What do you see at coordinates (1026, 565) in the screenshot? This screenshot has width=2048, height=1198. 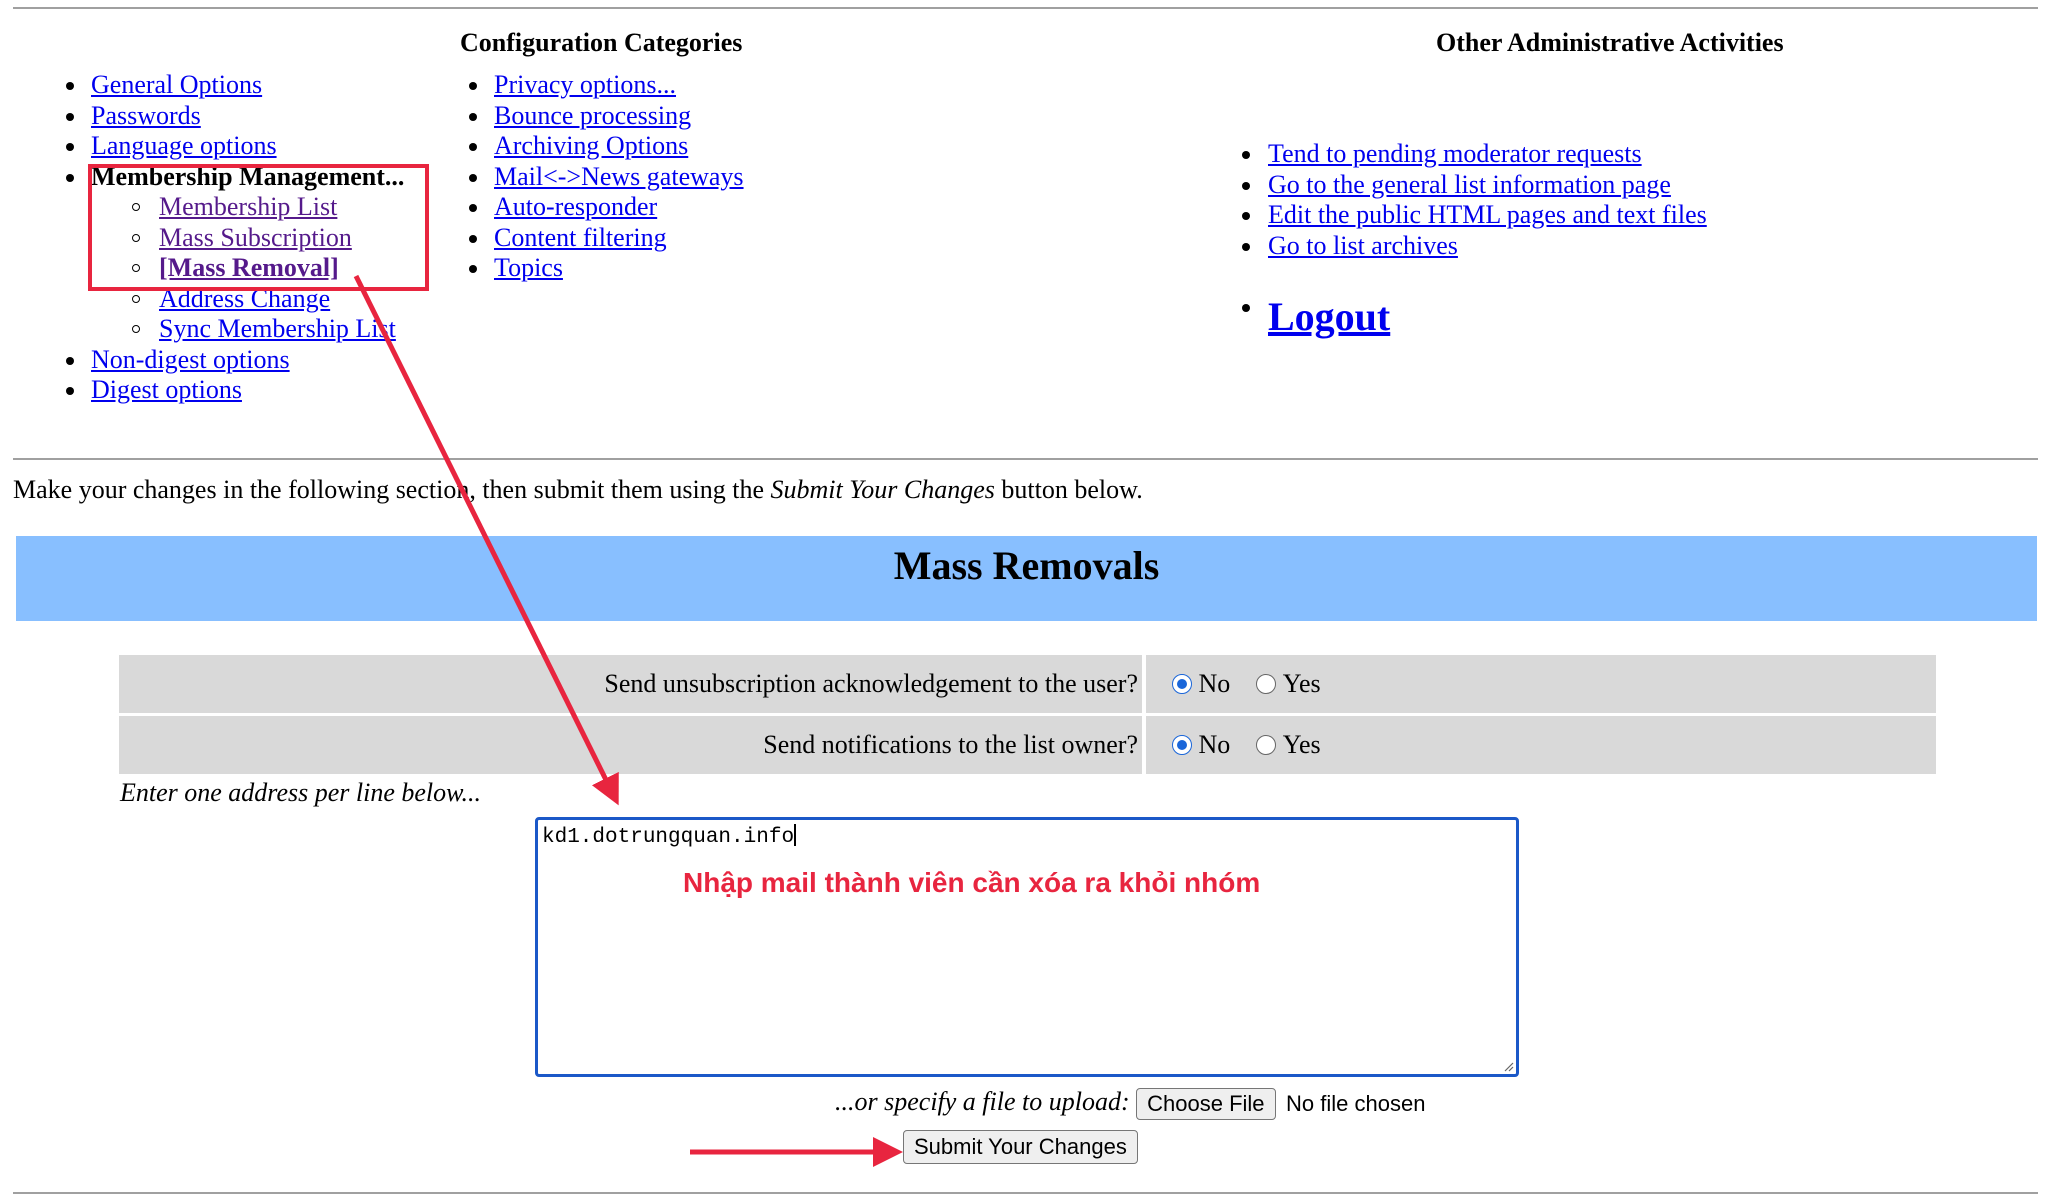 I see `section-title: Mass Removals` at bounding box center [1026, 565].